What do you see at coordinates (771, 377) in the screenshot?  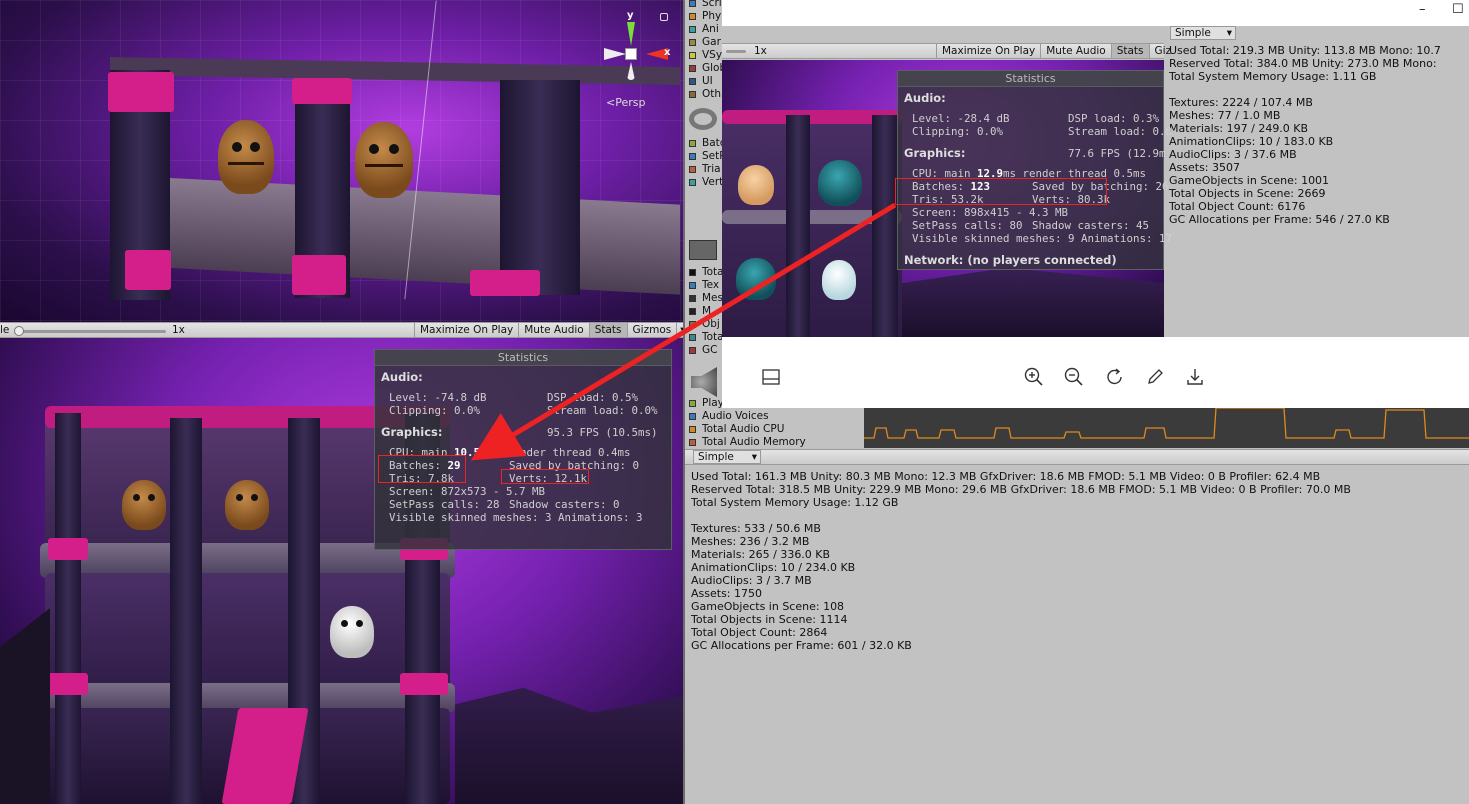 I see `panel-icon` at bounding box center [771, 377].